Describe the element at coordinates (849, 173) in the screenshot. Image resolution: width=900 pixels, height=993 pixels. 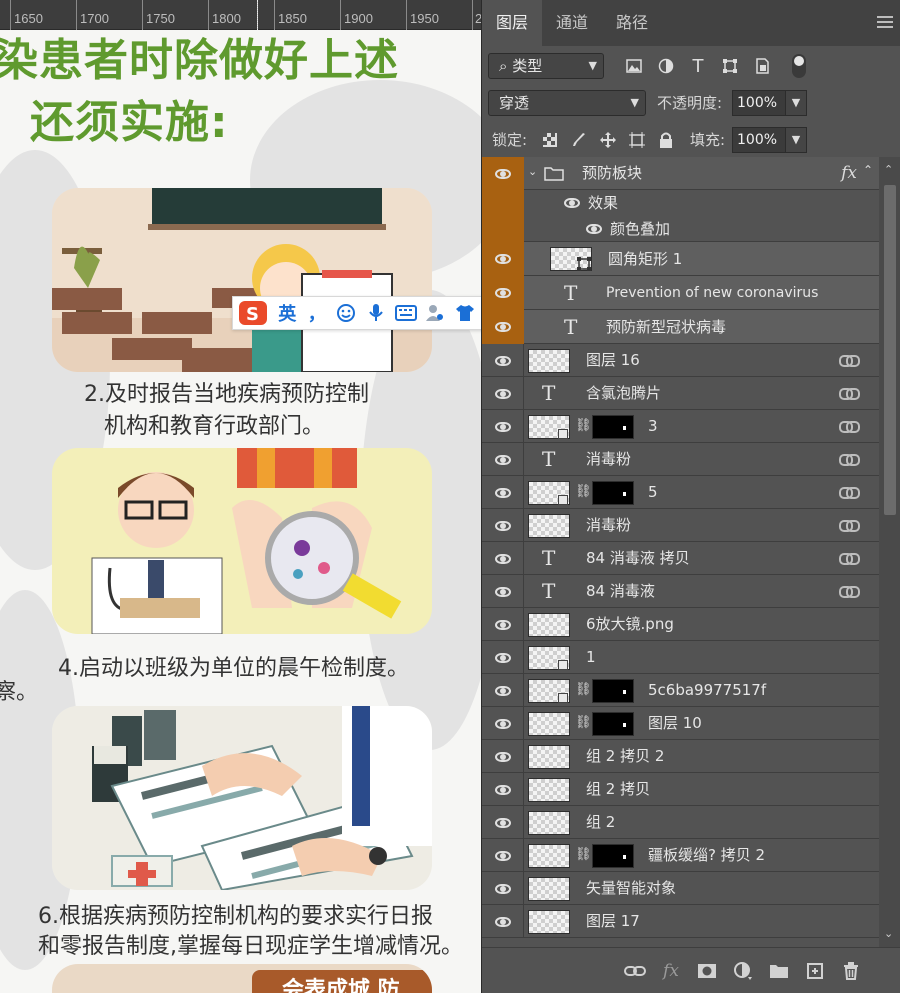
I see `fx-icon: fx` at that location.